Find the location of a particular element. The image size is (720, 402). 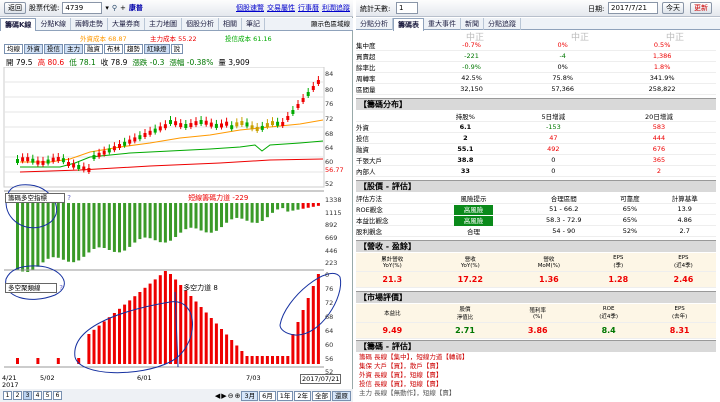

cell: 1.36 is located at coordinates (549, 279).